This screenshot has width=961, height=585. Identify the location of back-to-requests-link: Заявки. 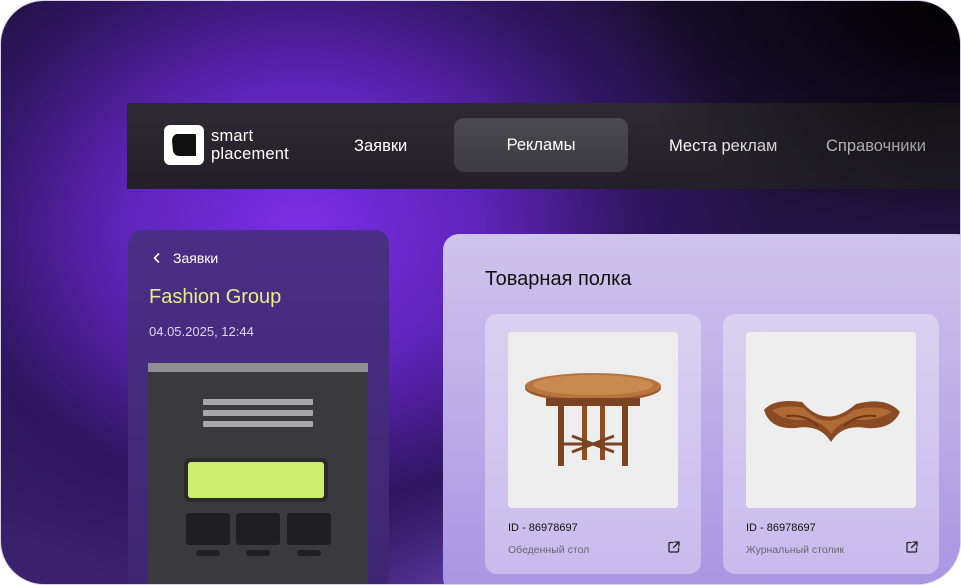
(184, 258).